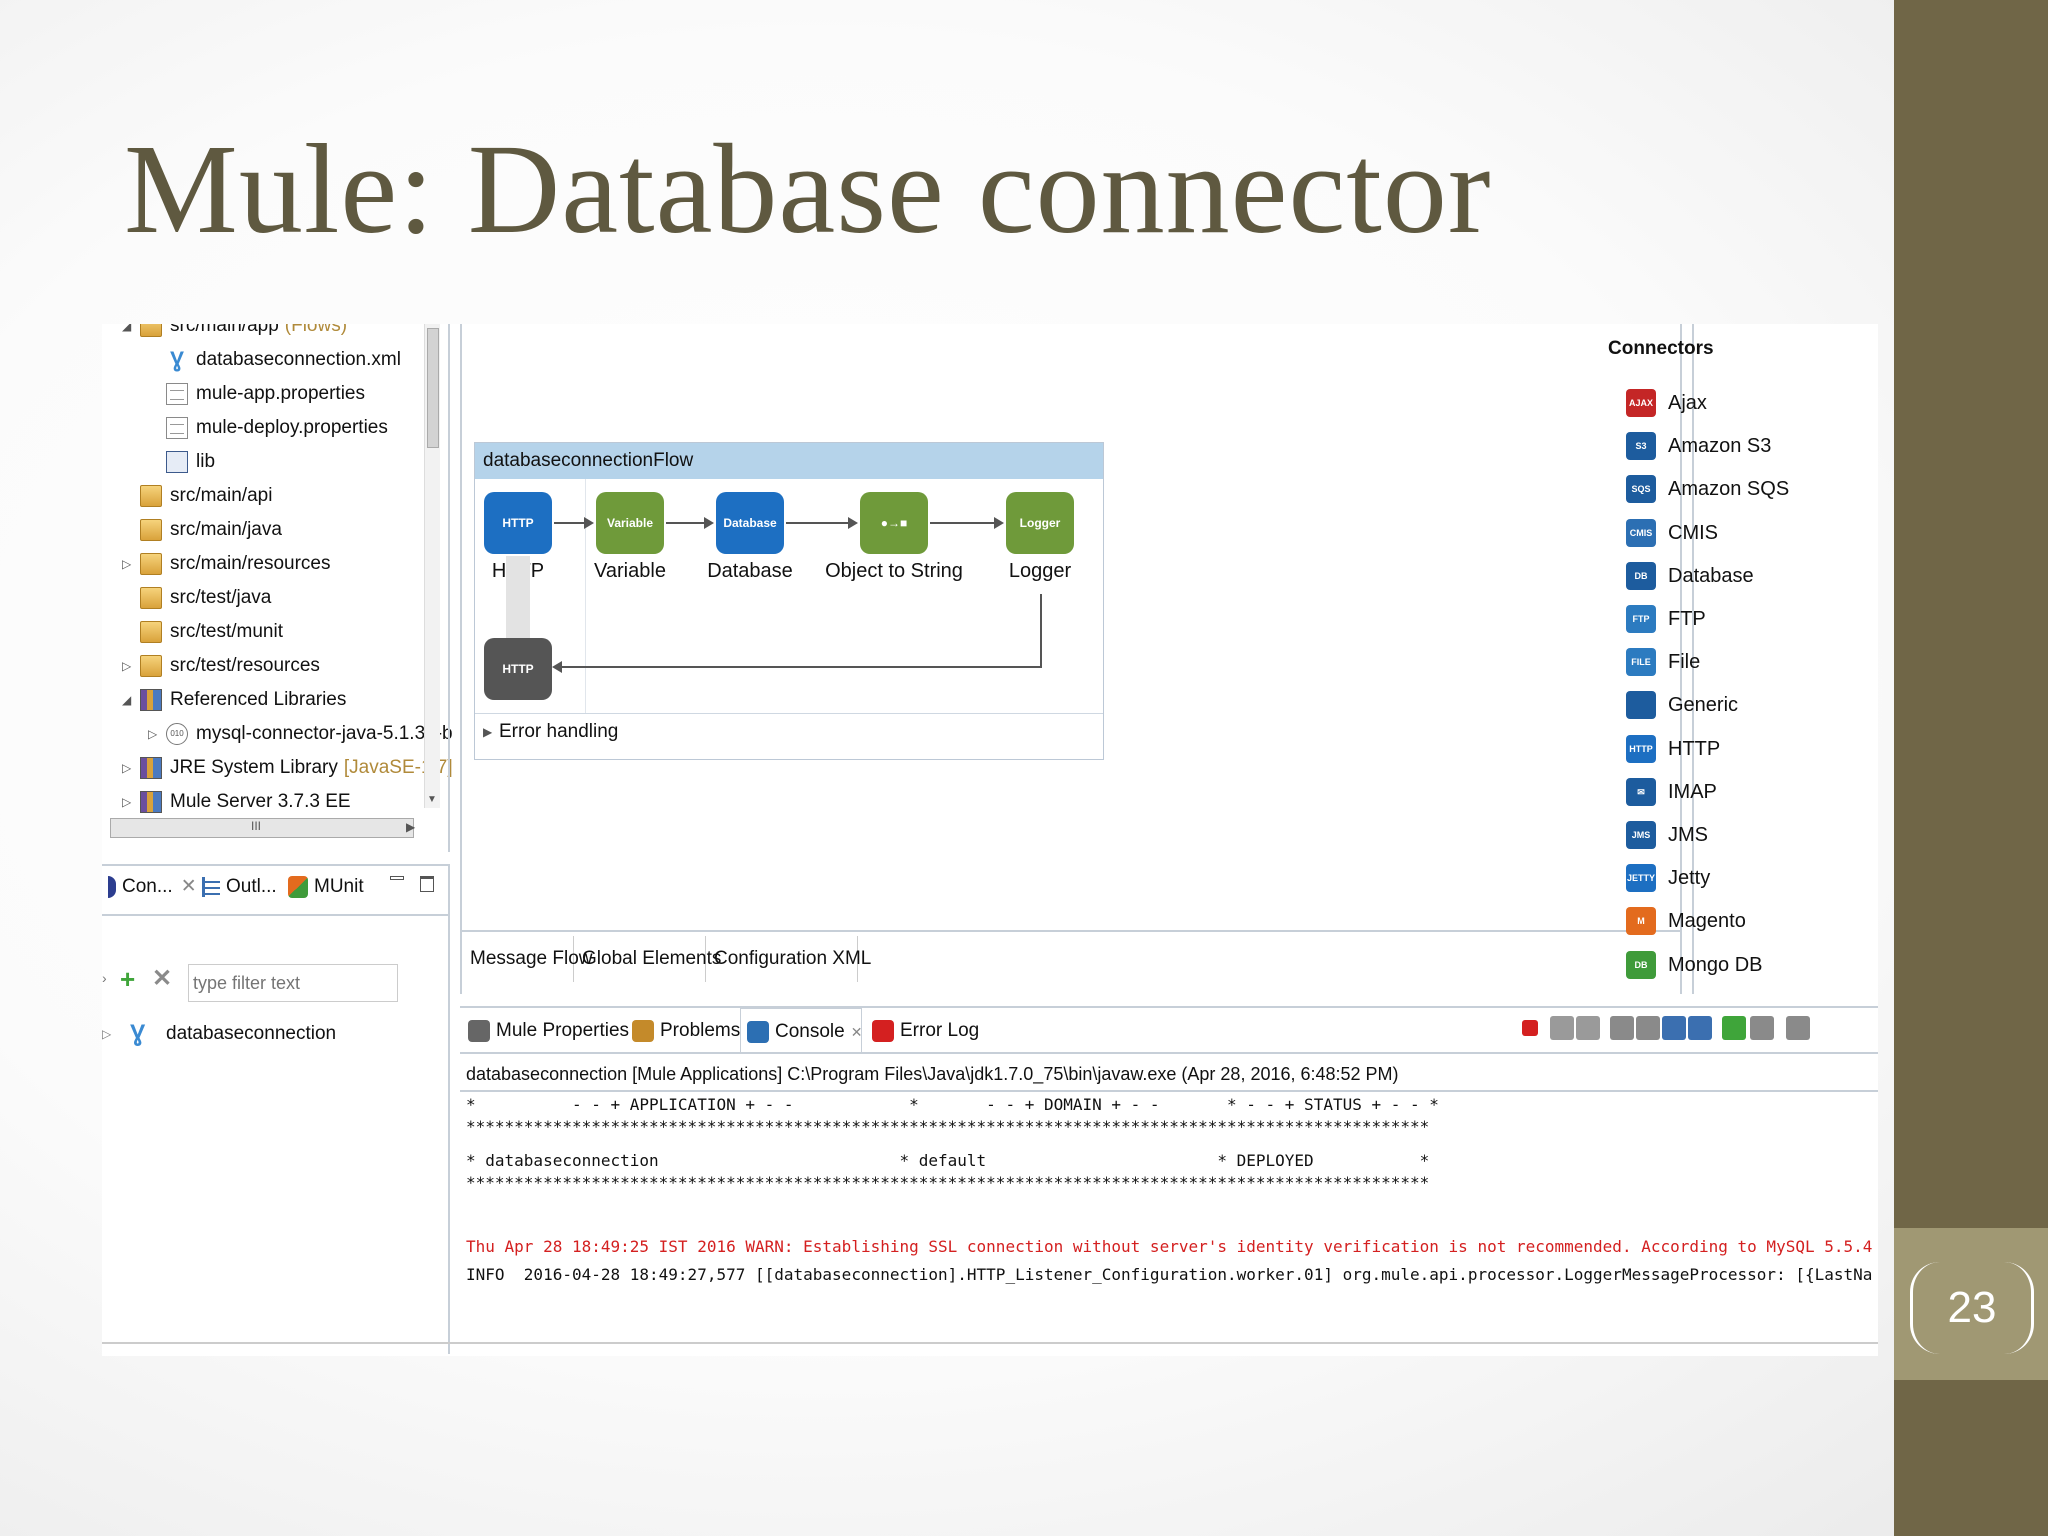  Describe the element at coordinates (967, 523) in the screenshot. I see `flow-arrow` at that location.